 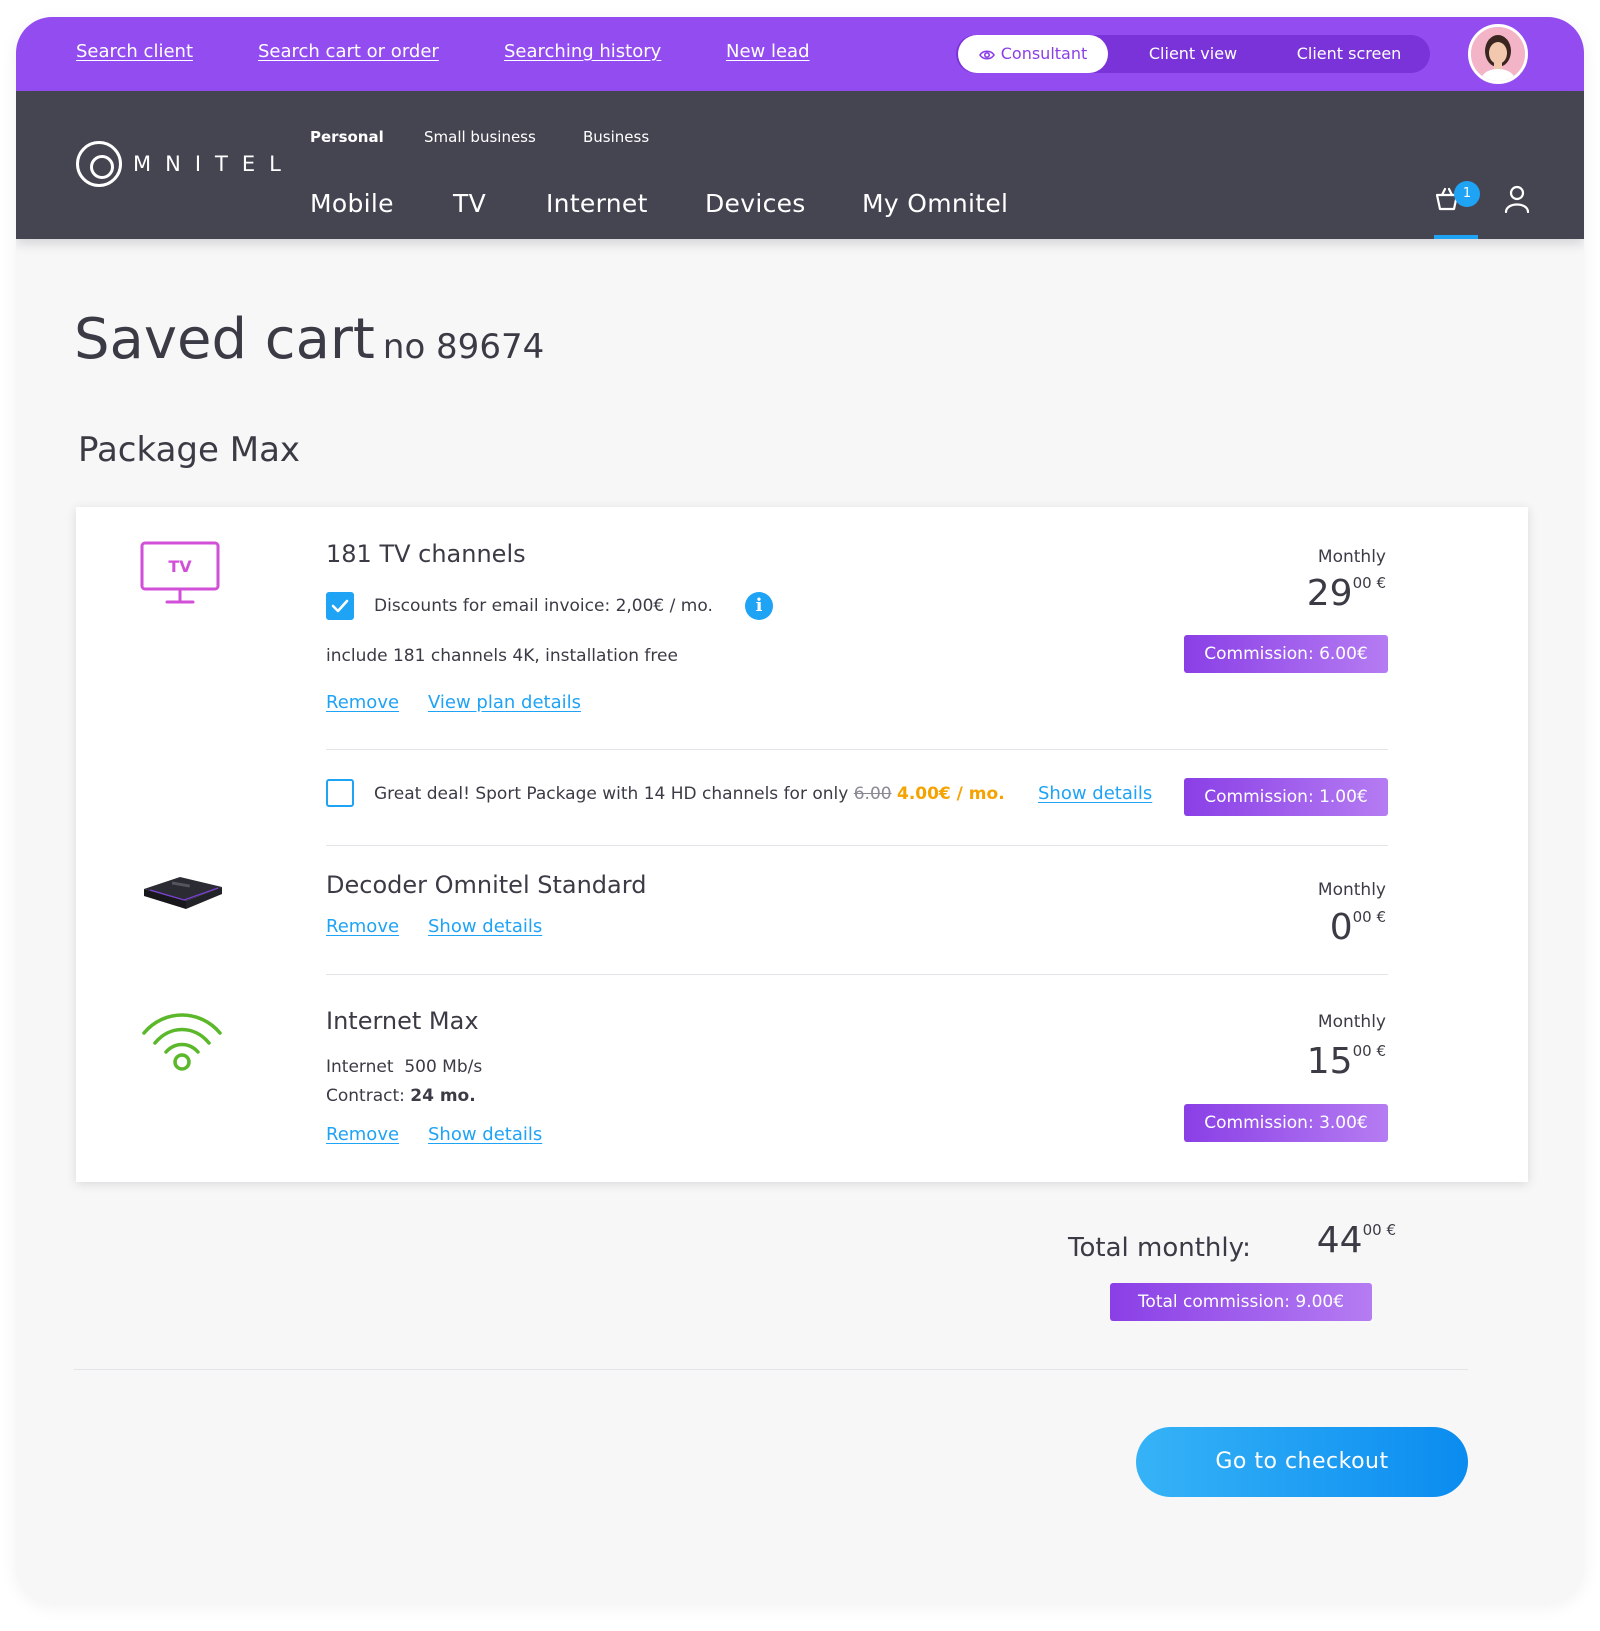 I want to click on tv-price-int: 29, so click(x=1329, y=593).